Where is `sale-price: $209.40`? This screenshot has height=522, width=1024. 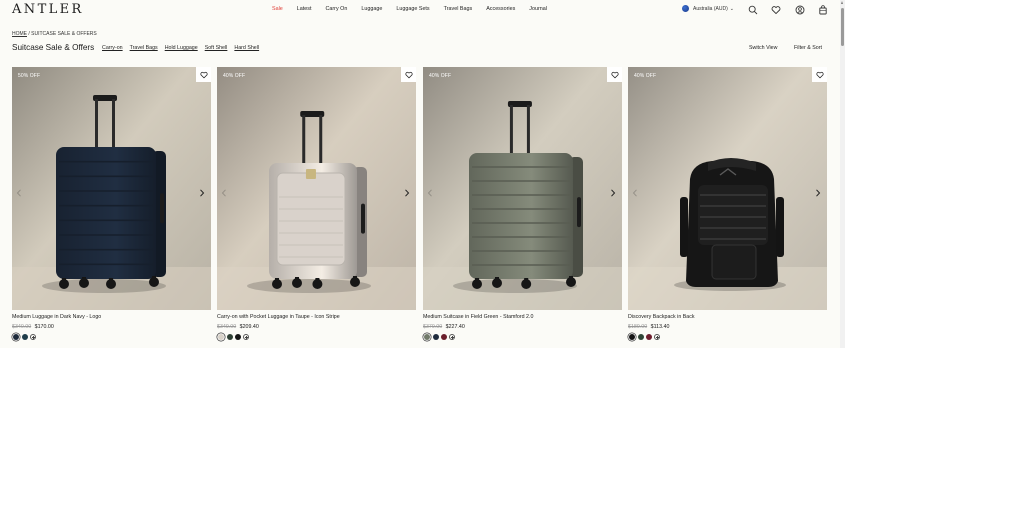
sale-price: $209.40 is located at coordinates (249, 327).